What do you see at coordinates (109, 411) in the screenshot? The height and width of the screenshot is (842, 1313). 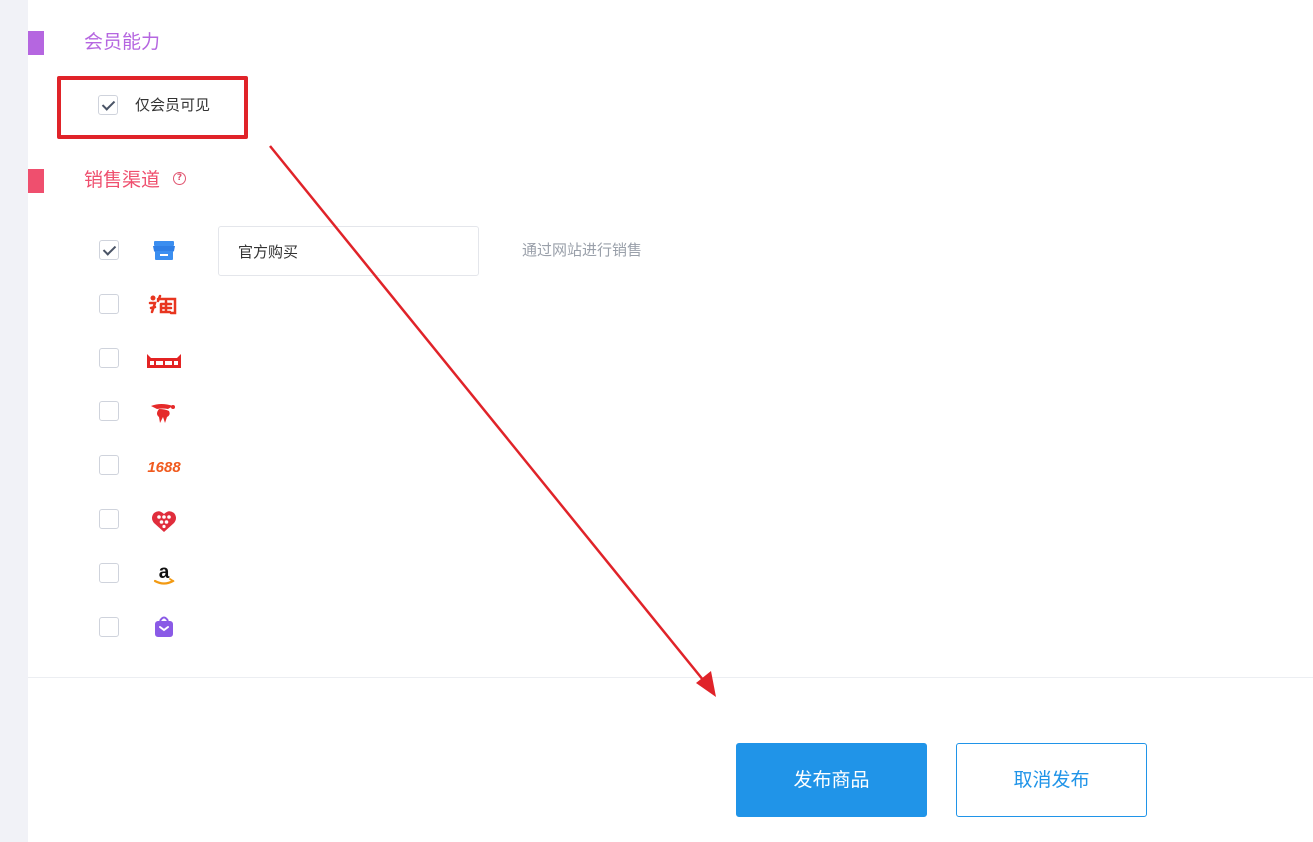 I see `channel-checkbox-jd` at bounding box center [109, 411].